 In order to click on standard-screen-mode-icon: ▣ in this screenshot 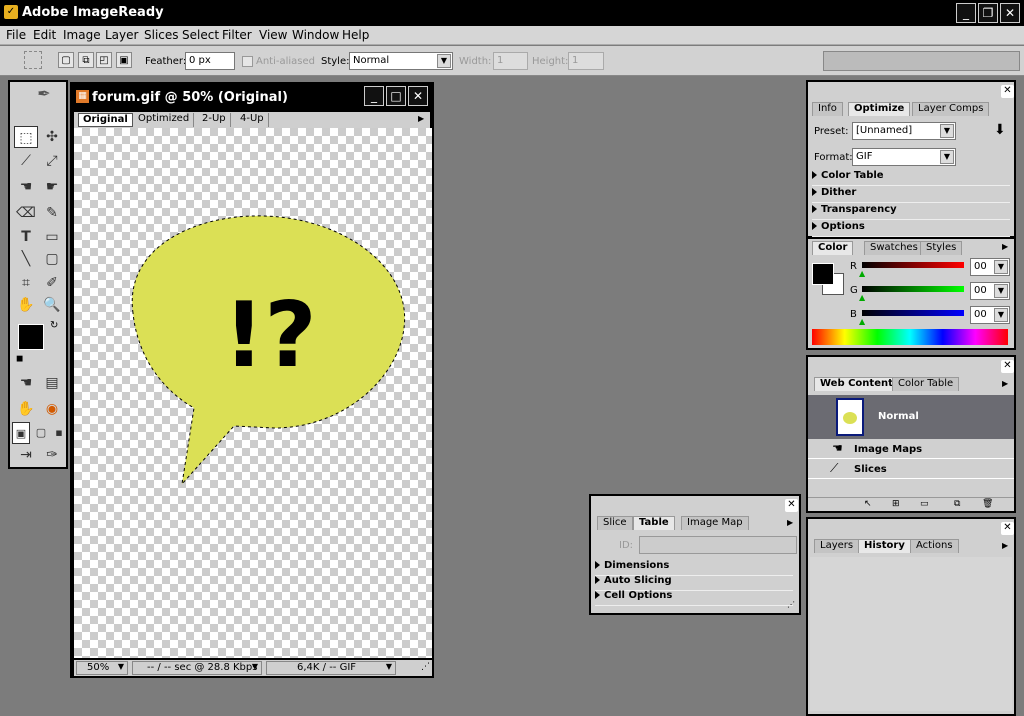, I will do `click(21, 433)`.